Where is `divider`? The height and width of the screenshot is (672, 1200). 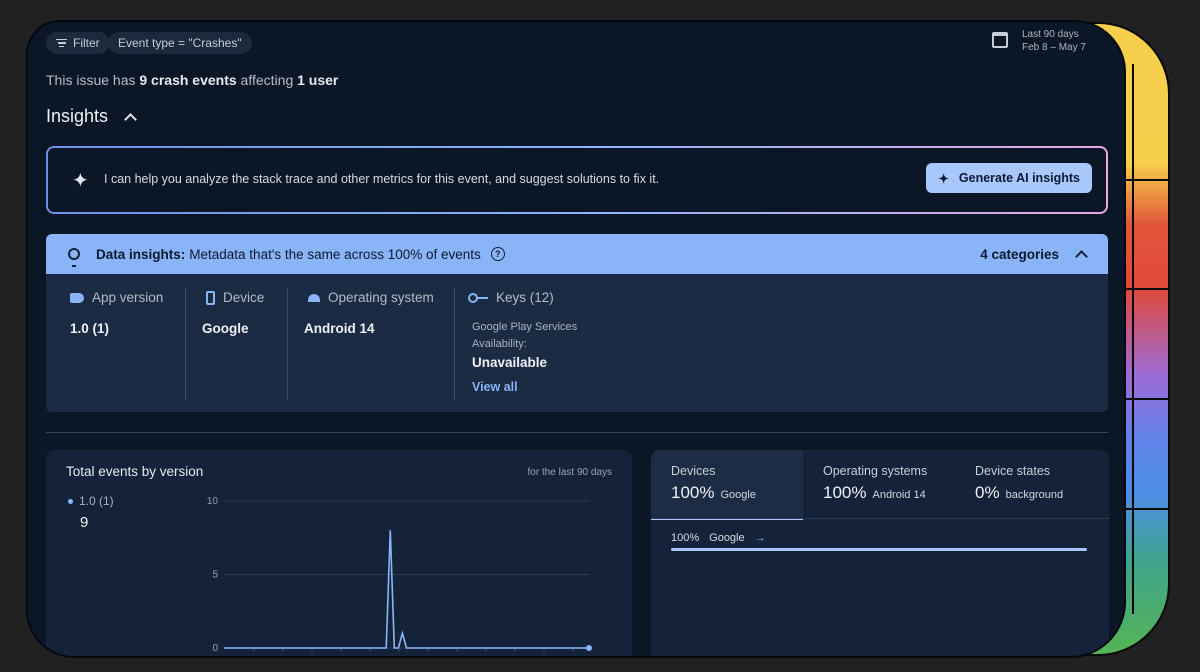 divider is located at coordinates (577, 432).